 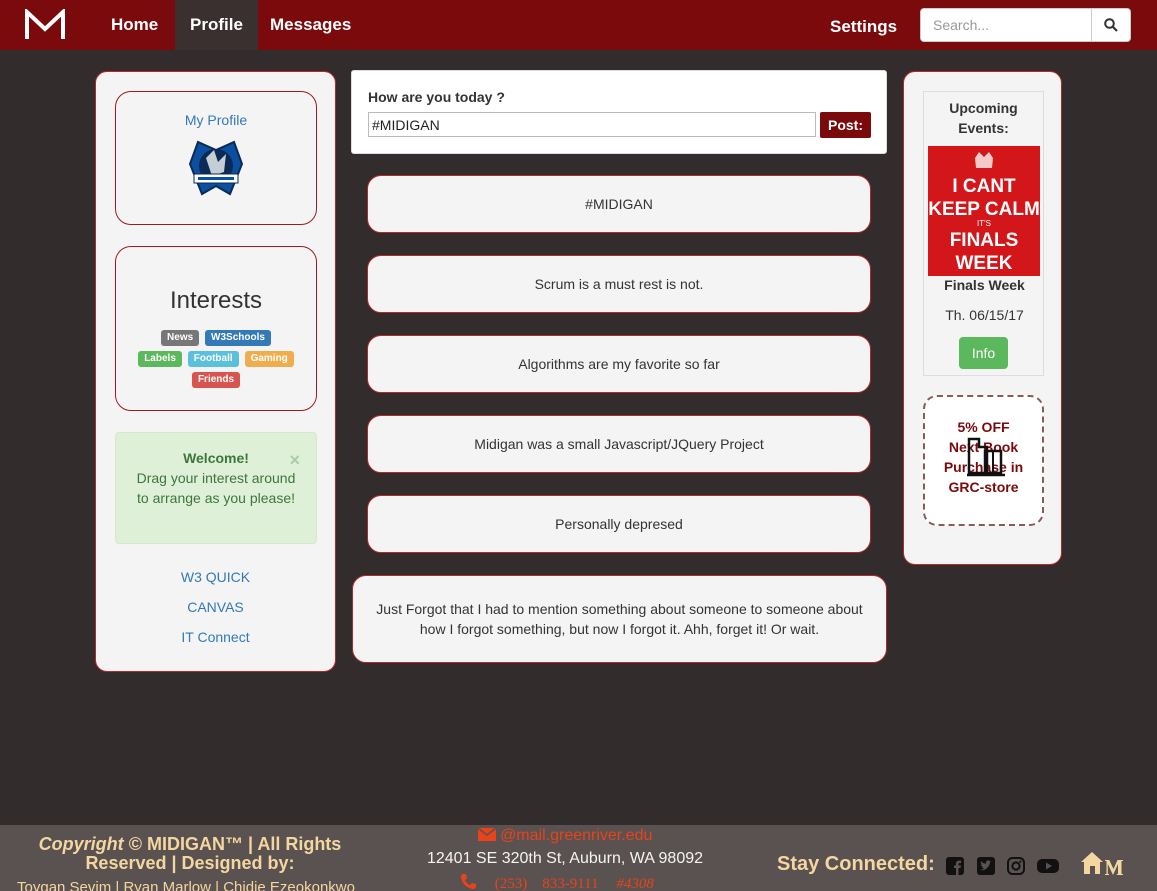 What do you see at coordinates (81, 844) in the screenshot?
I see `copyright-word: Copyright` at bounding box center [81, 844].